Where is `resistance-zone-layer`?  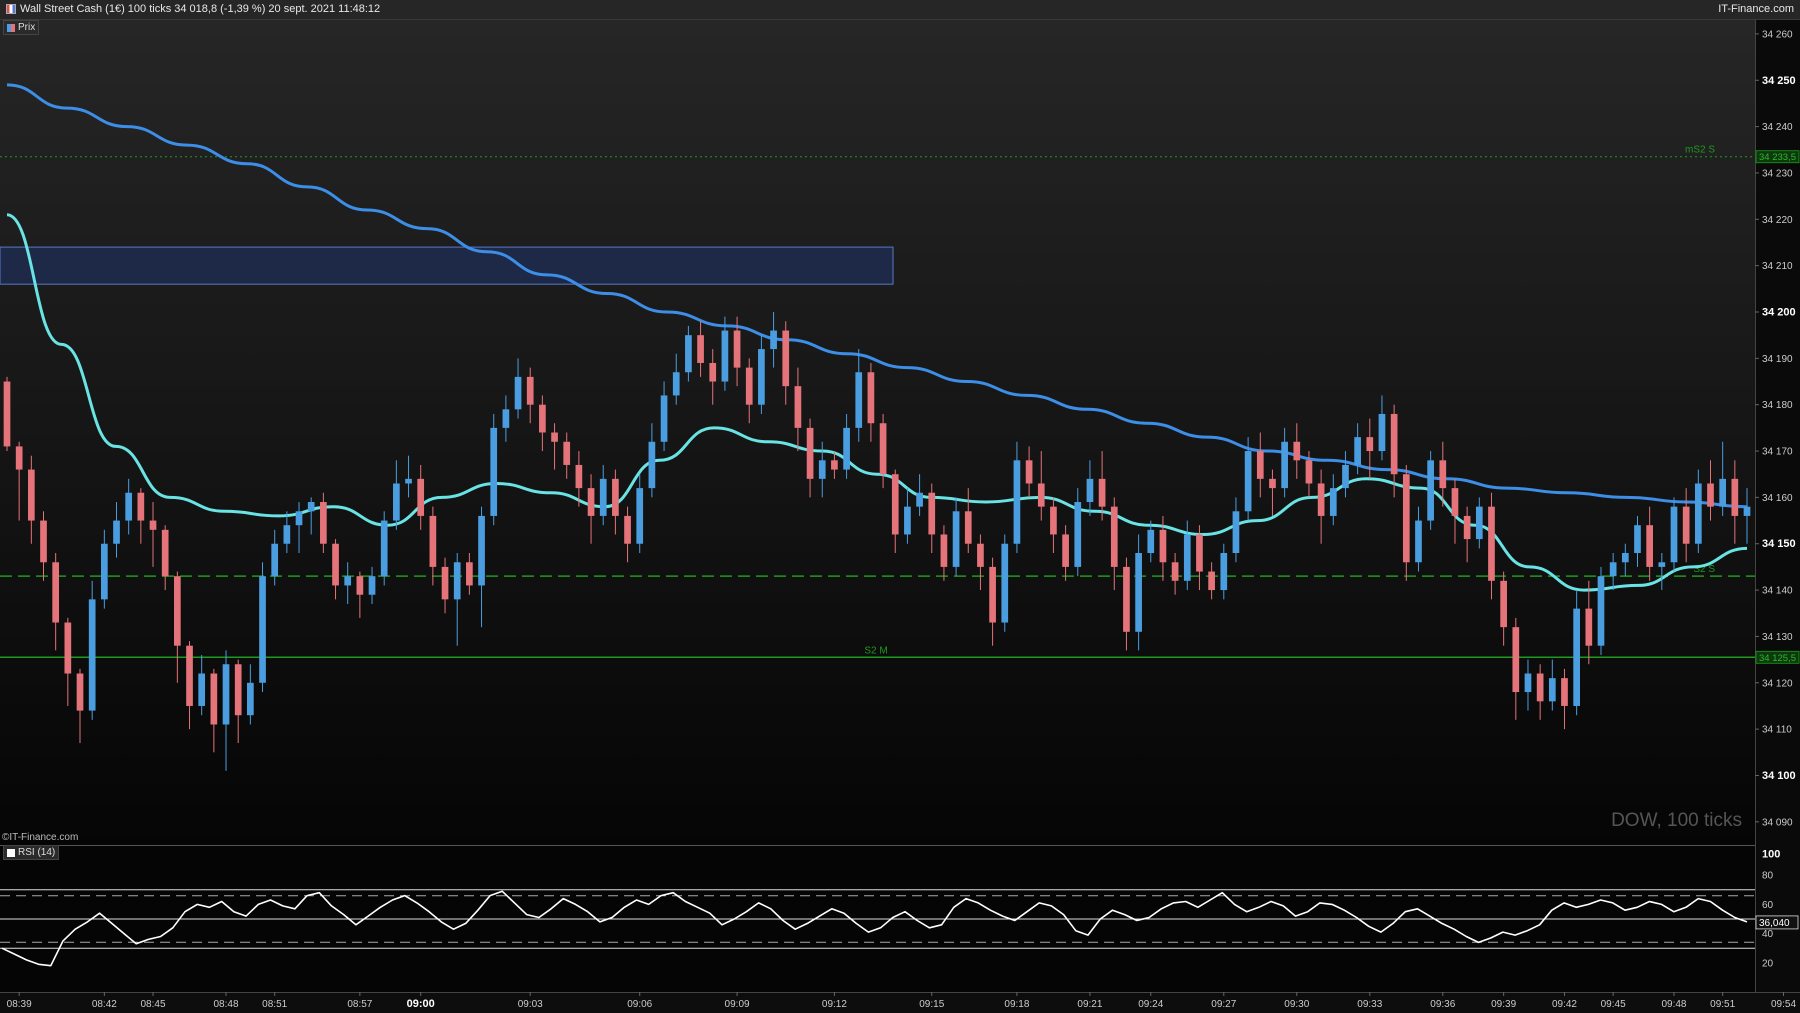 resistance-zone-layer is located at coordinates (447, 265).